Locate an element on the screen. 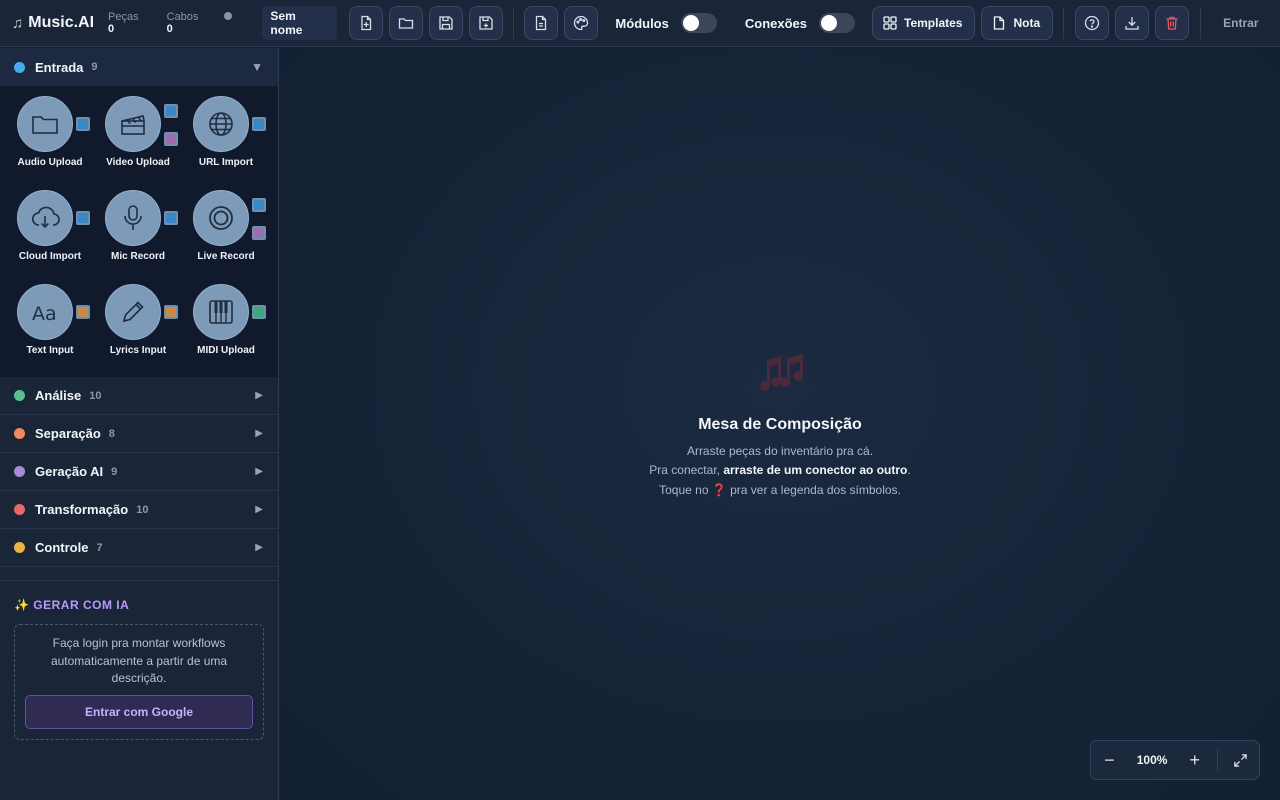  modulos-toggle is located at coordinates (698, 23).